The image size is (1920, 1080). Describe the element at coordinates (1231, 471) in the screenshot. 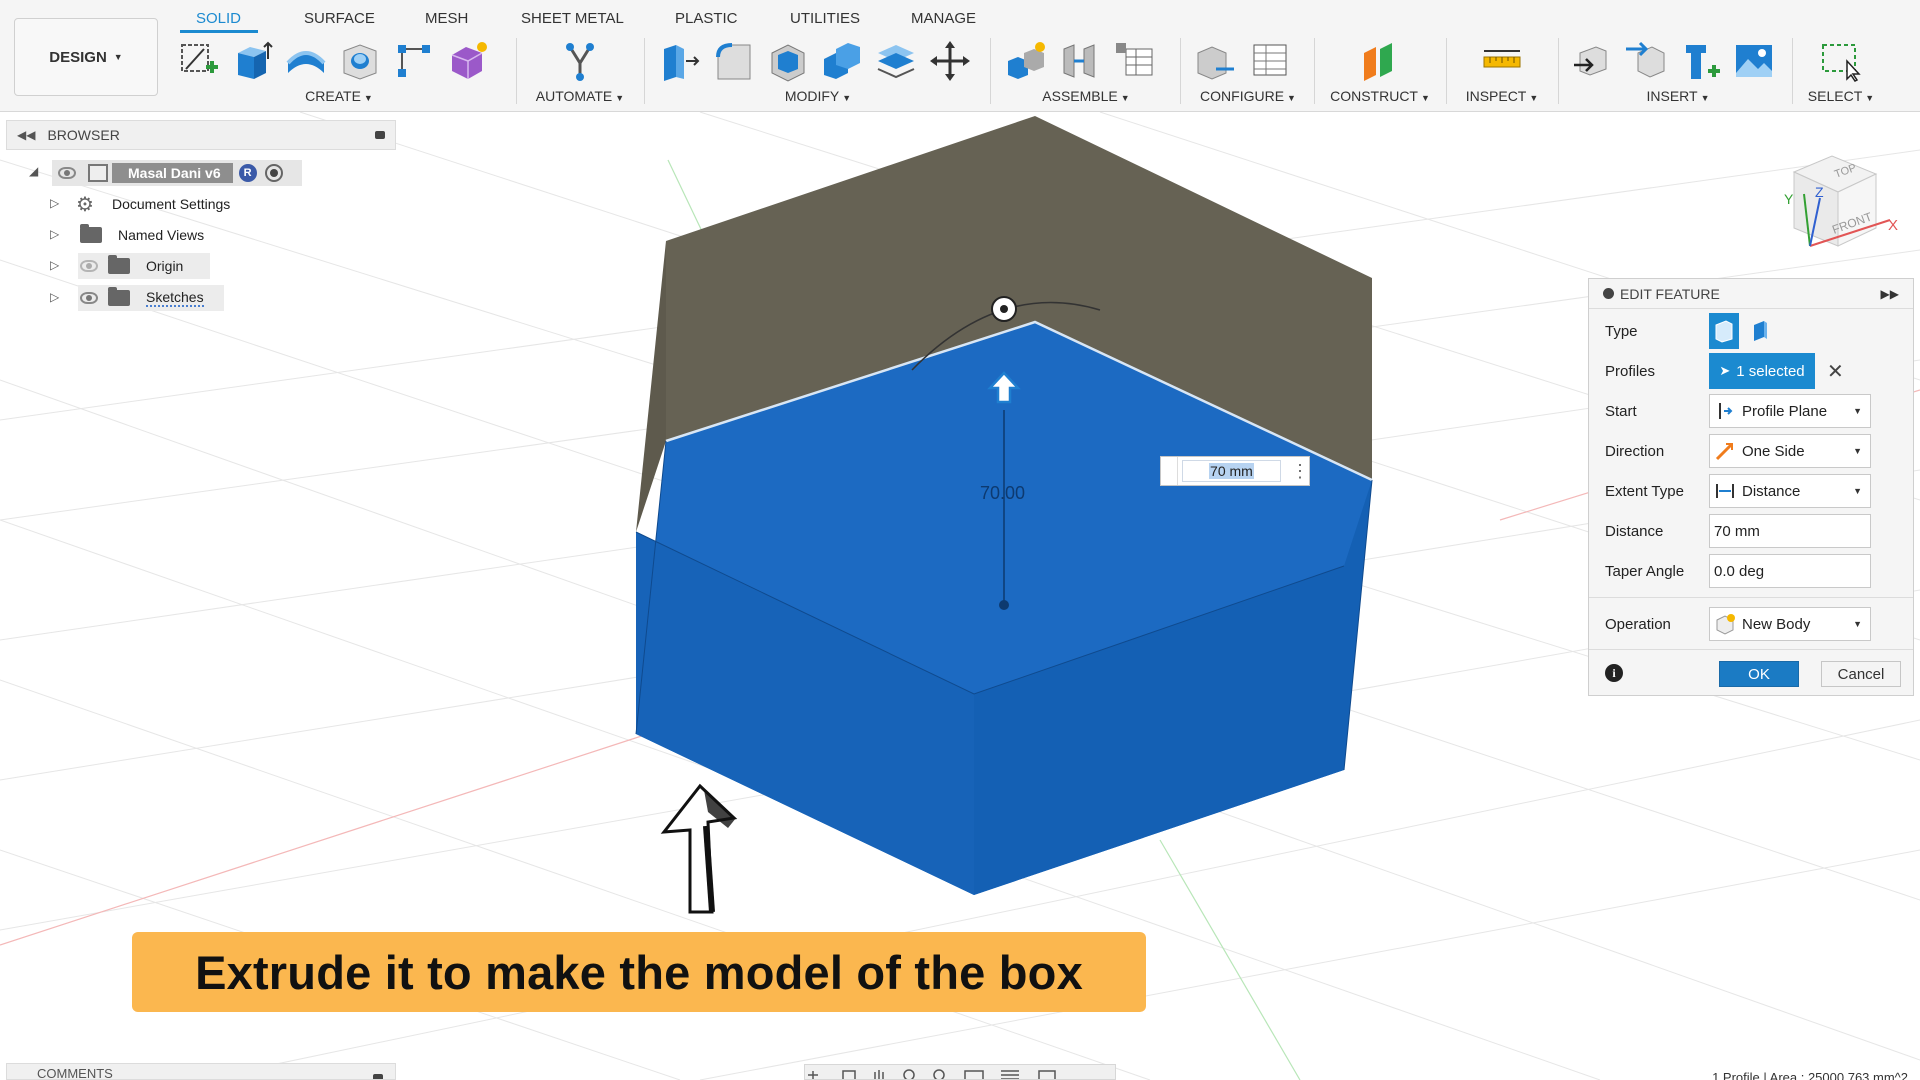

I see `distance-input: 70 mm` at that location.